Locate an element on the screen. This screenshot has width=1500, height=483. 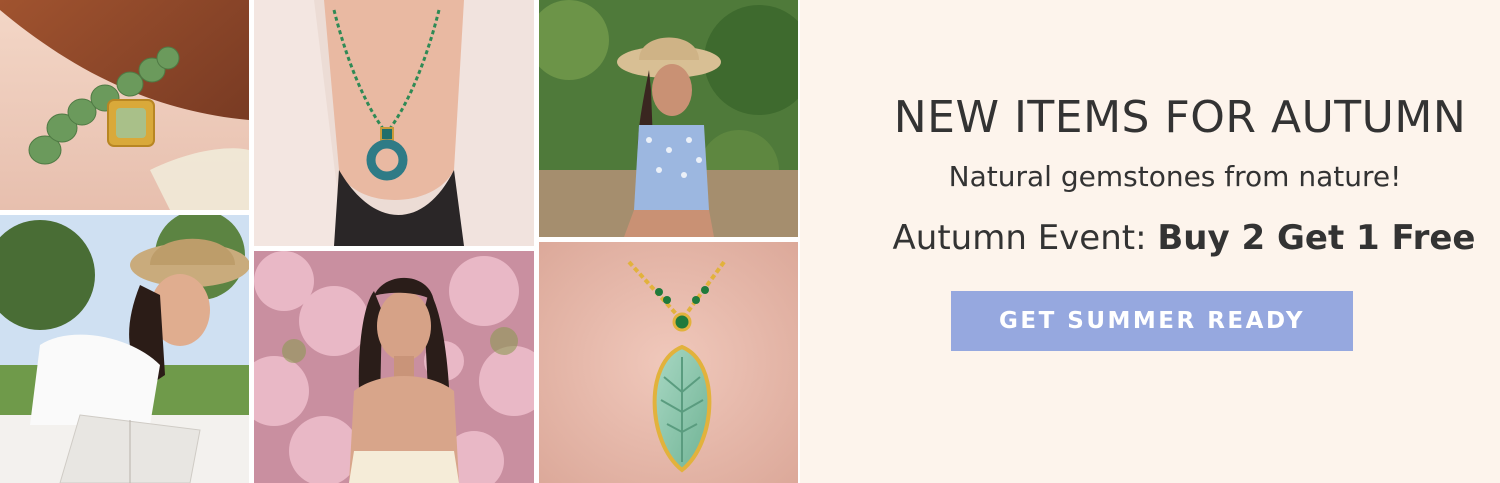
event-offer: Buy 2 Get 1 Free is located at coordinates (1316, 238).